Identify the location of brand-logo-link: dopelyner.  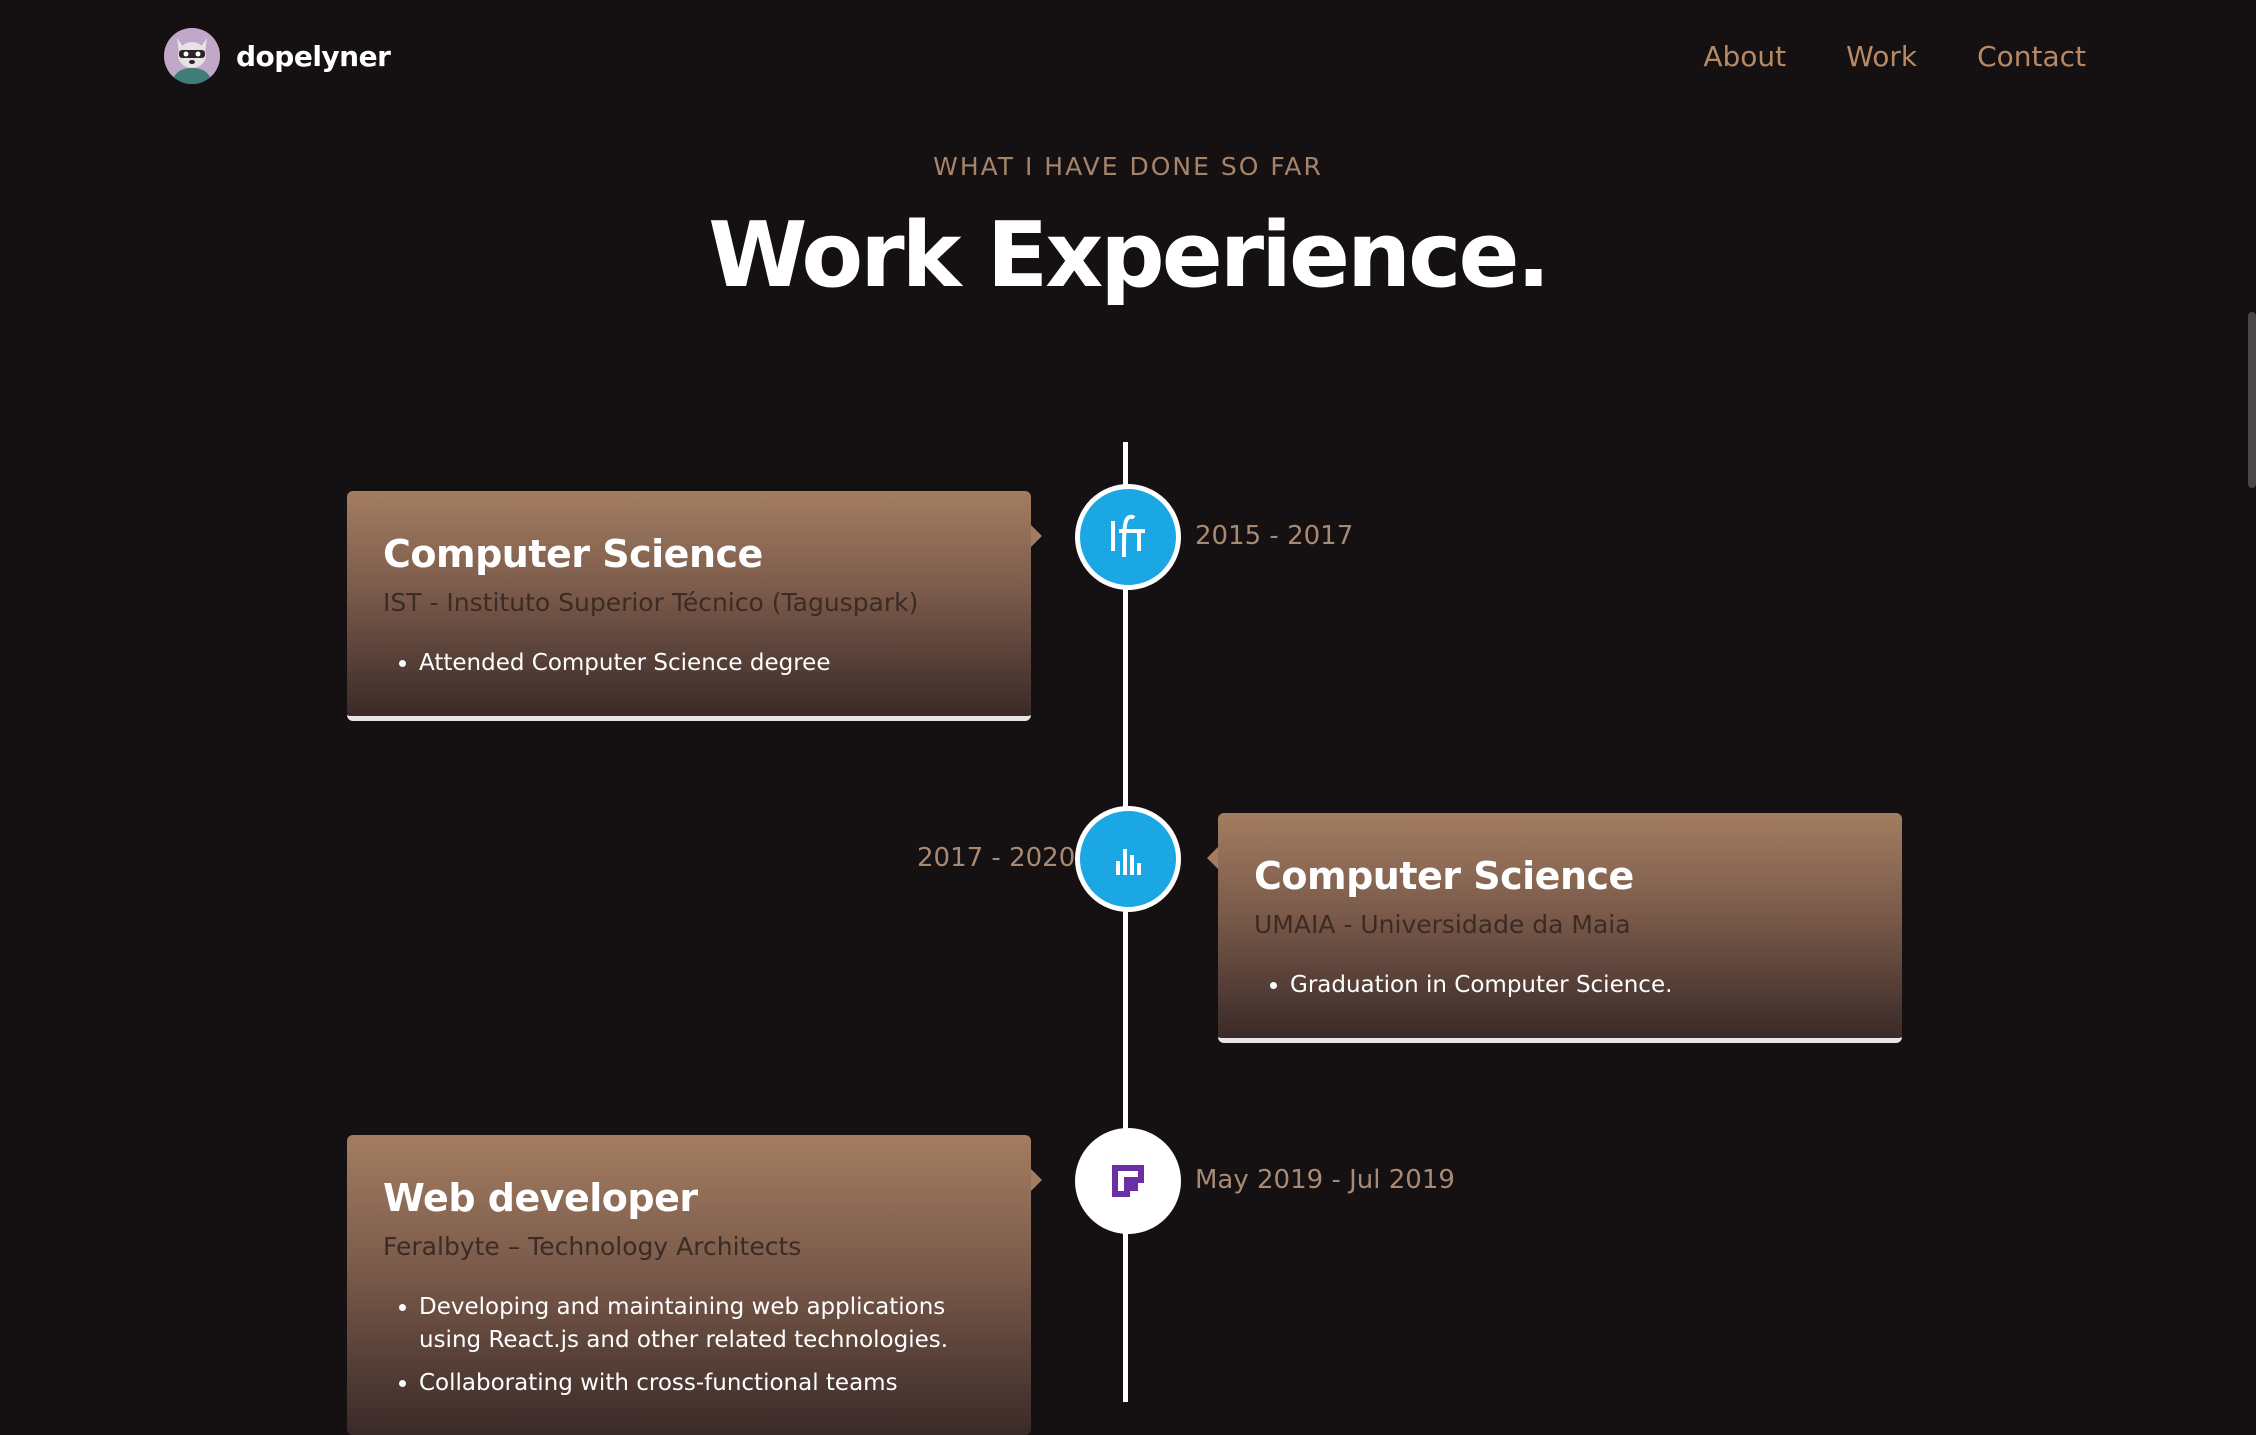
(277, 56).